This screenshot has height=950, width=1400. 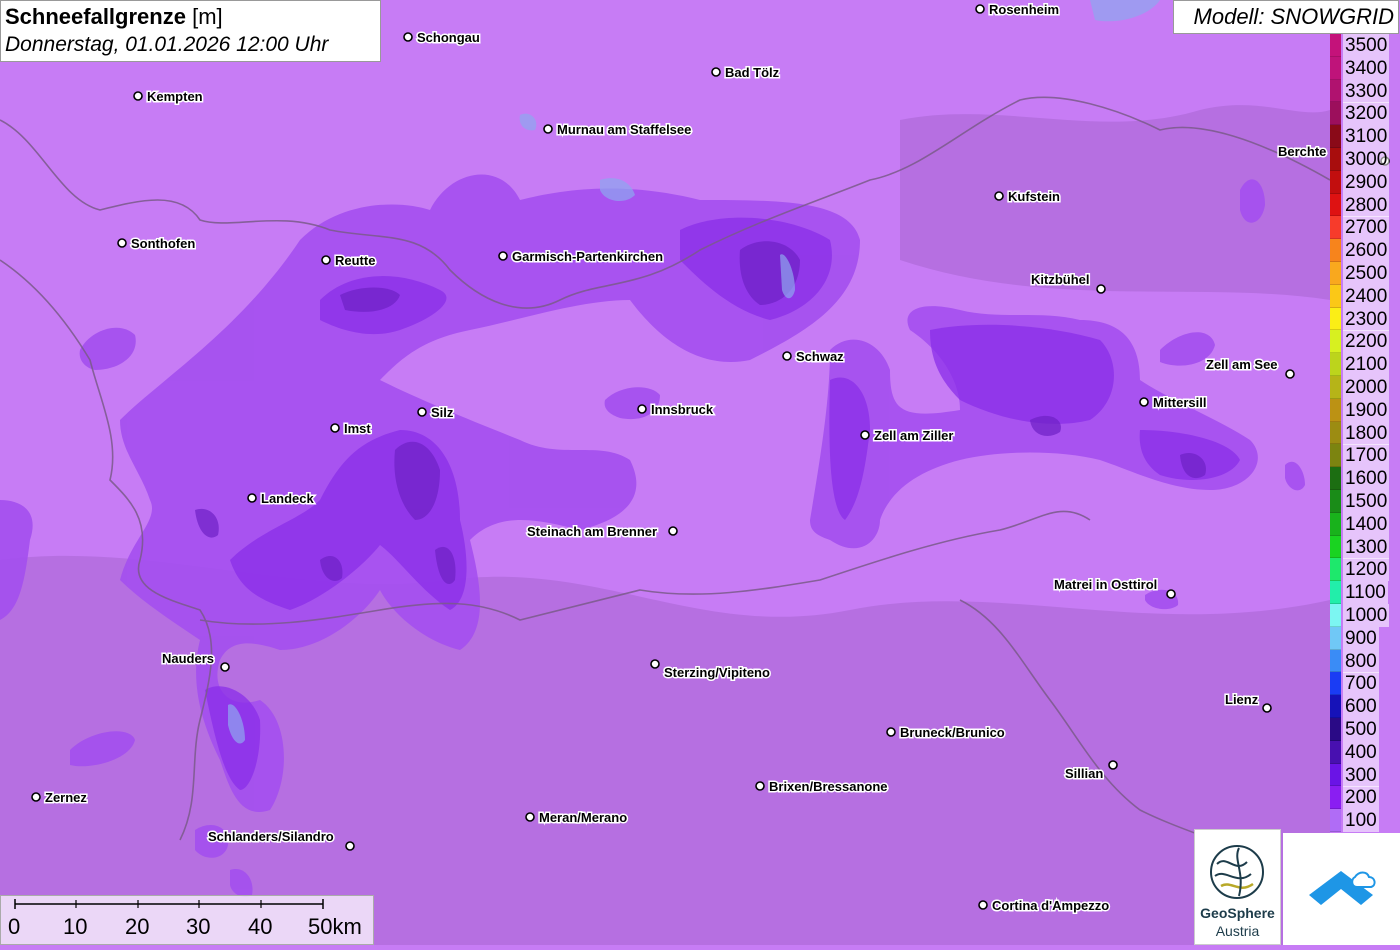 I want to click on svg-text: Zernez, so click(x=66, y=797).